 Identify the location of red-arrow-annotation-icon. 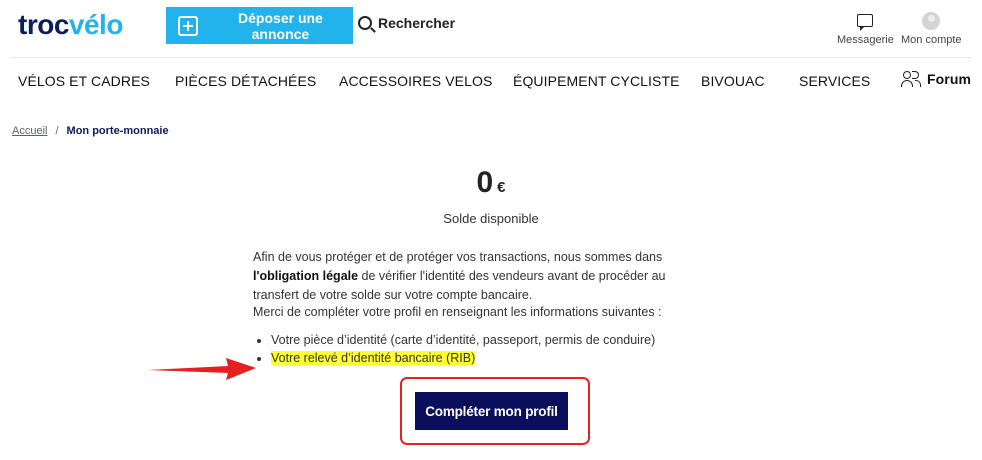
(202, 369).